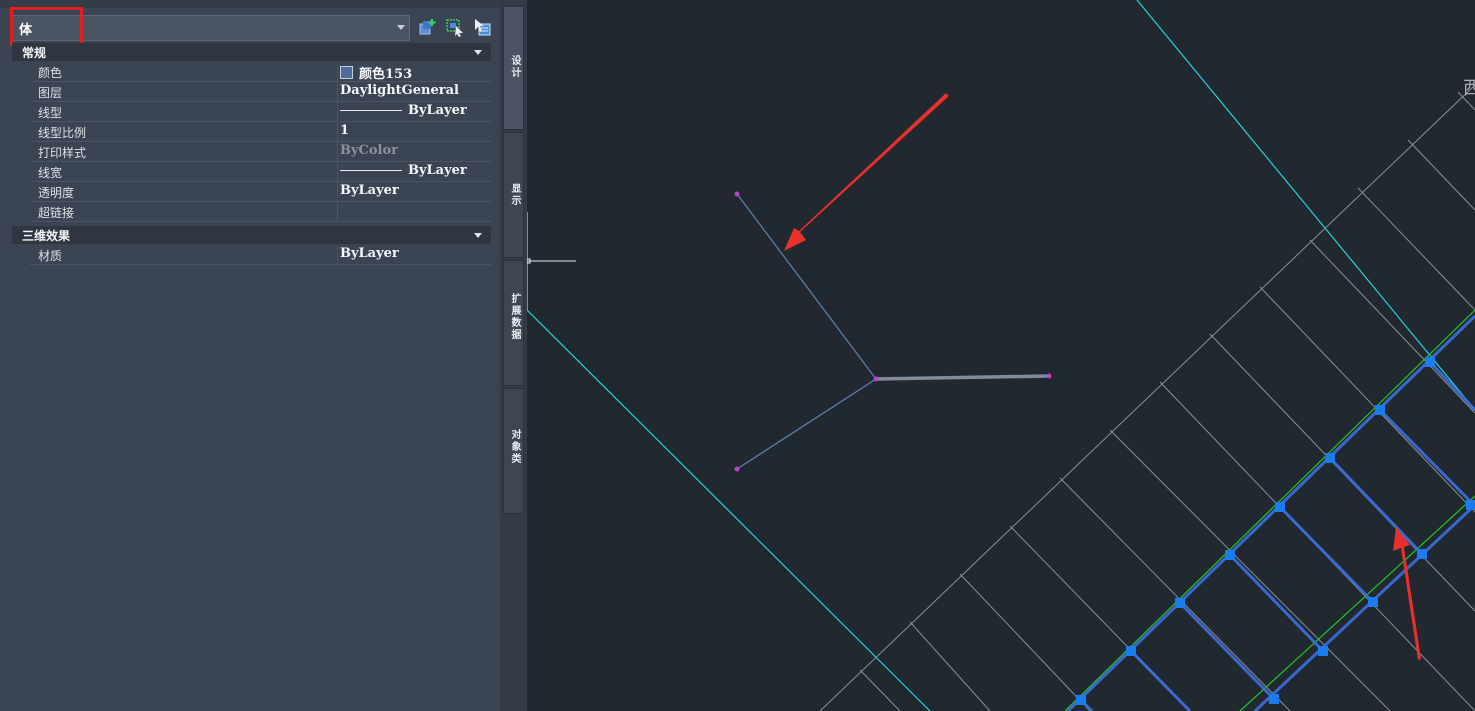 Image resolution: width=1475 pixels, height=711 pixels. I want to click on section-general-title: 常规, so click(34, 53).